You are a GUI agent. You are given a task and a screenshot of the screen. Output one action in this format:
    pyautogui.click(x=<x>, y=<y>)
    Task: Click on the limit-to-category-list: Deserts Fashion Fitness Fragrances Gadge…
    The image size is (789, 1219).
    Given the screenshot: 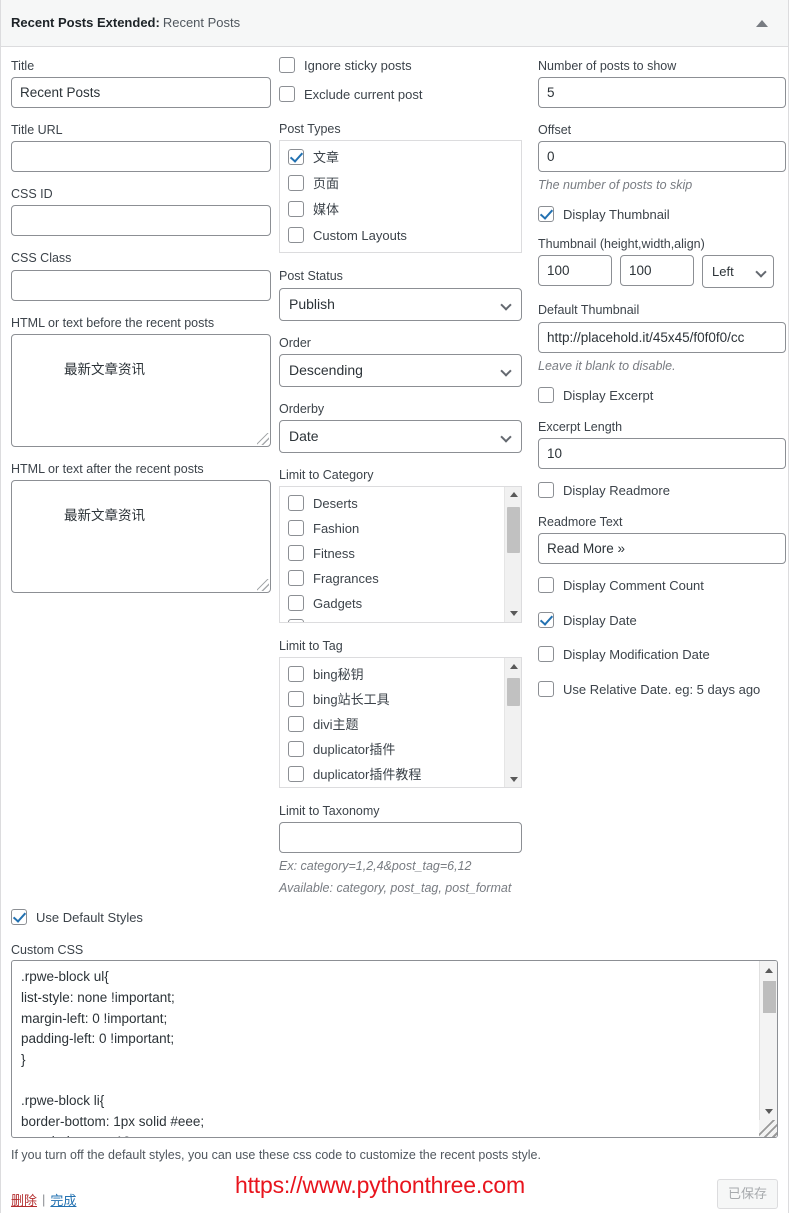 What is the action you would take?
    pyautogui.click(x=400, y=554)
    